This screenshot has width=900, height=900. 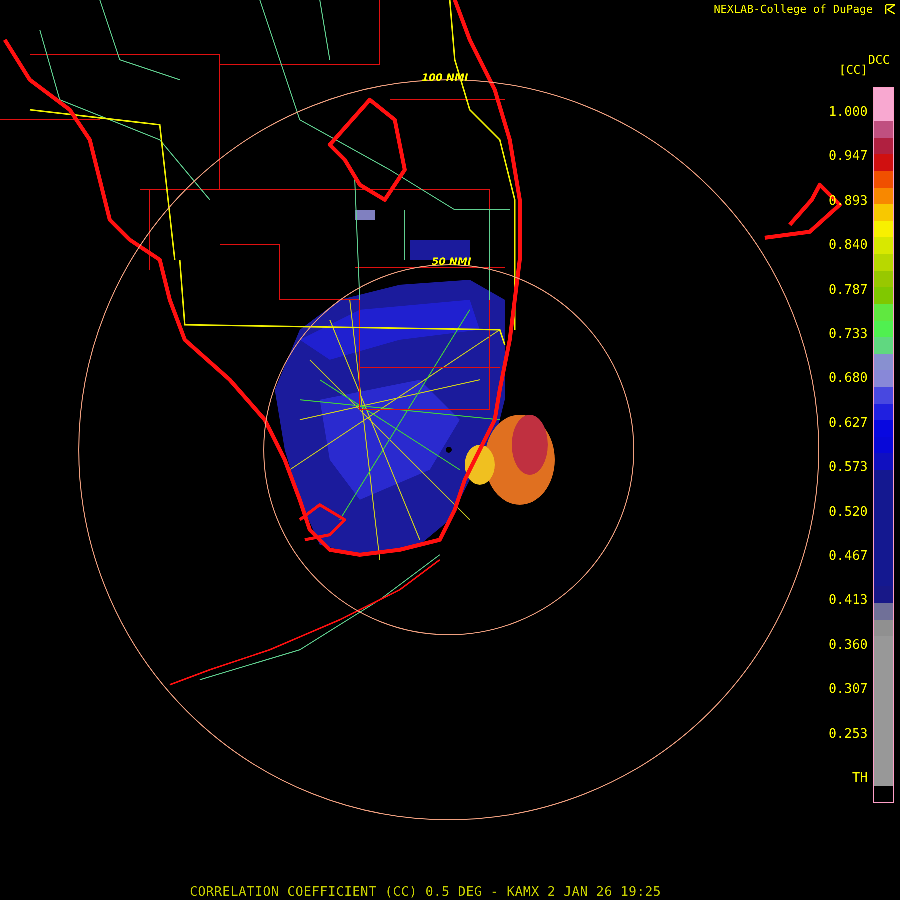 What do you see at coordinates (879, 60) in the screenshot?
I see `product-code: DCC` at bounding box center [879, 60].